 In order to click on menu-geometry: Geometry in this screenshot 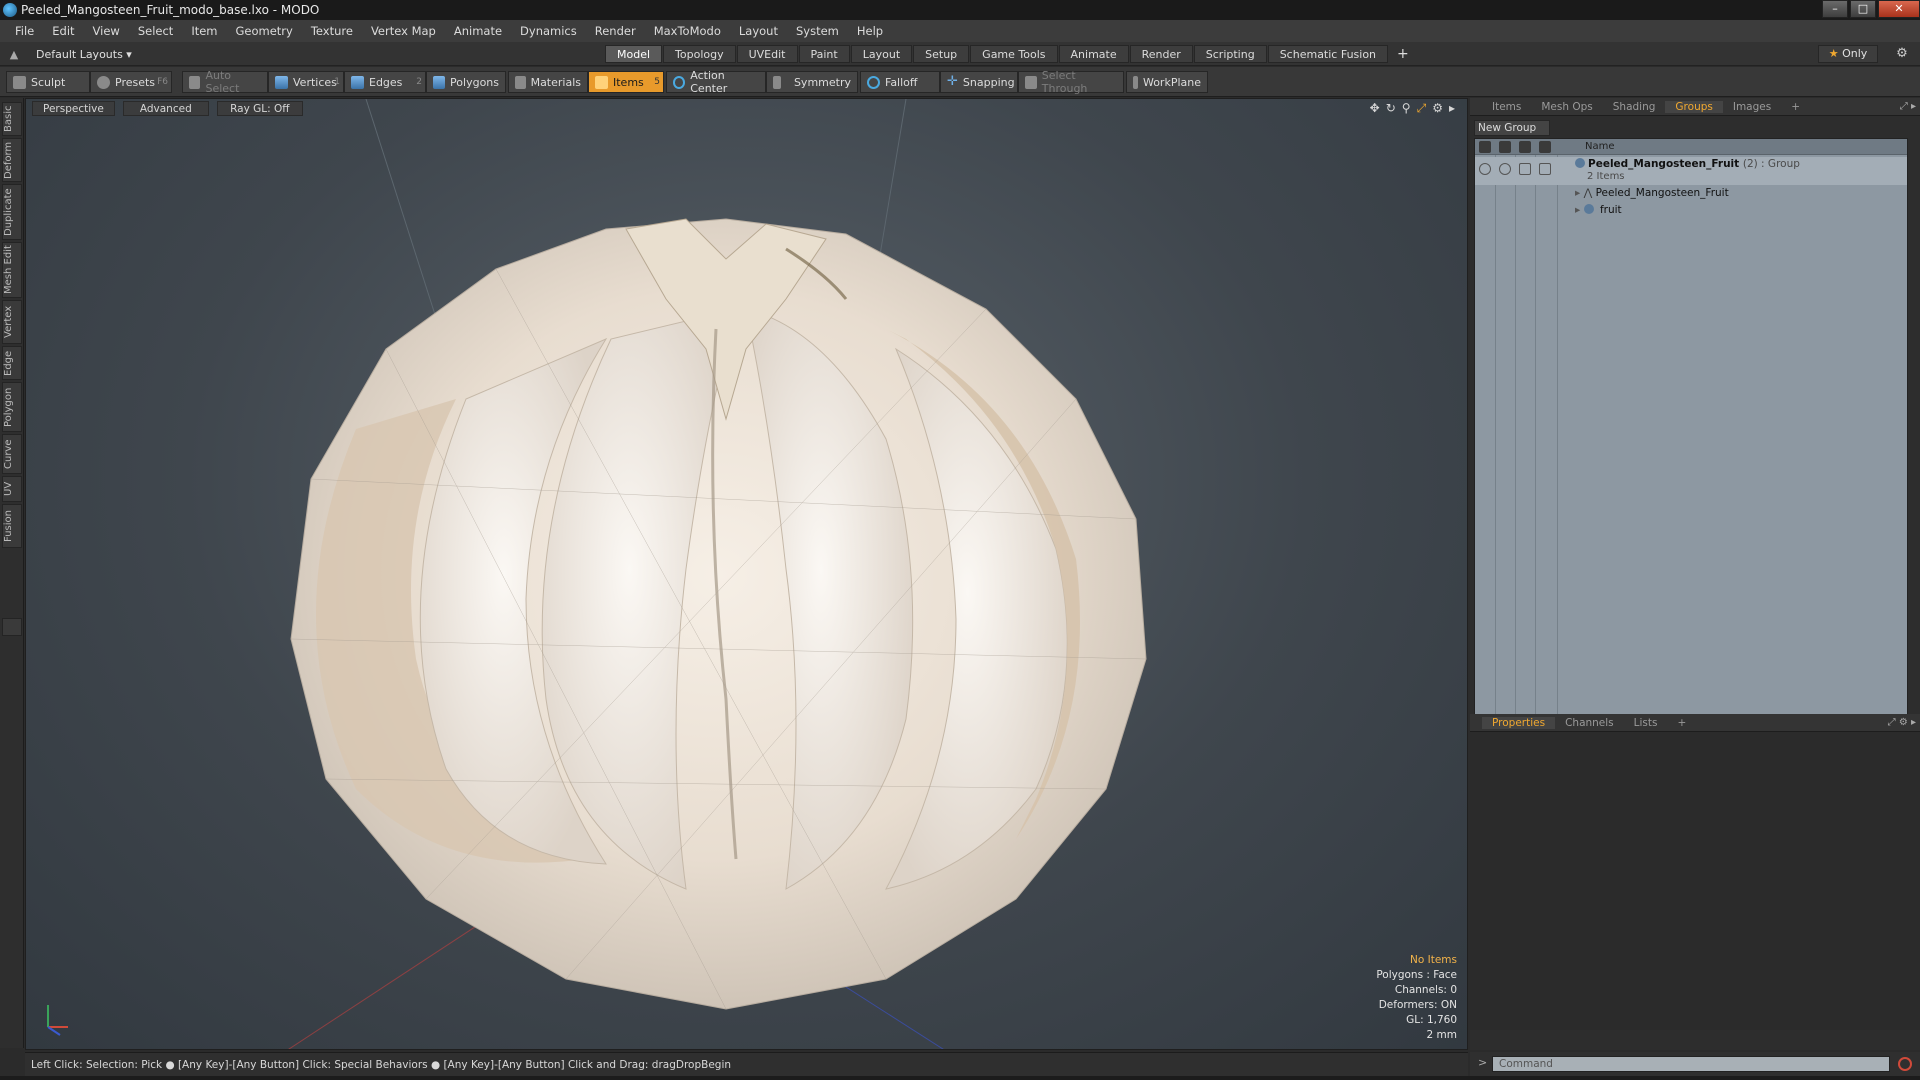, I will do `click(264, 31)`.